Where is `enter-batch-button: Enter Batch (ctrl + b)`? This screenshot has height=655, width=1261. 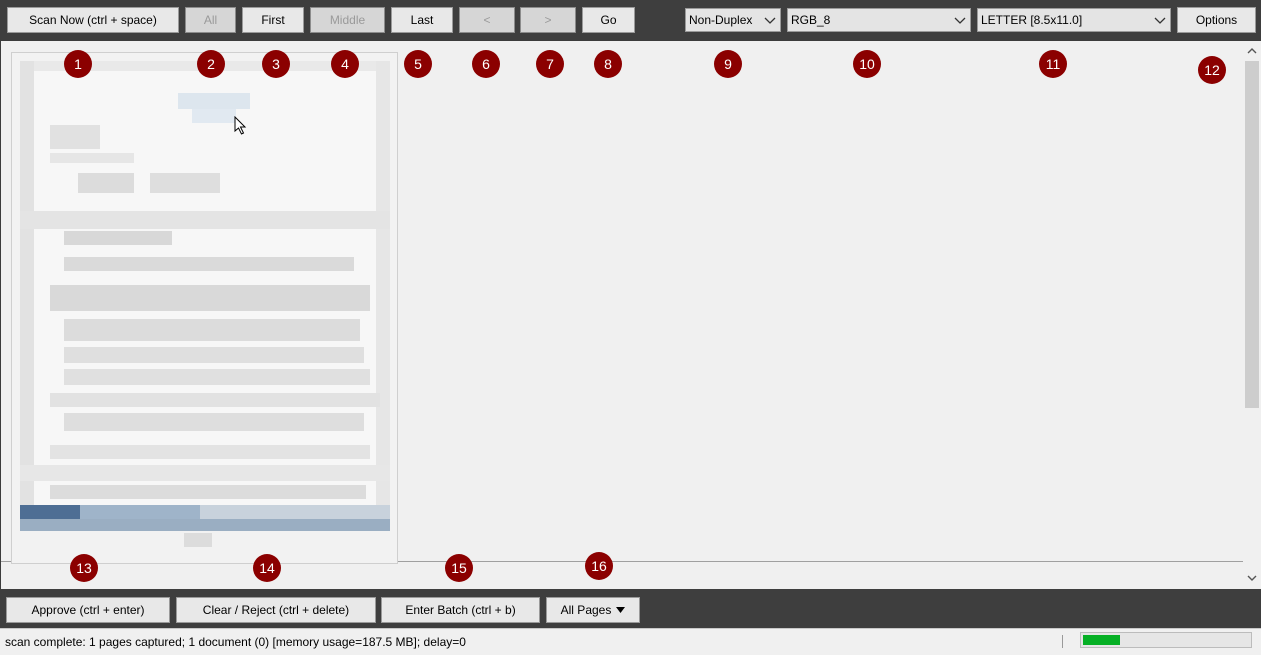 enter-batch-button: Enter Batch (ctrl + b) is located at coordinates (460, 610).